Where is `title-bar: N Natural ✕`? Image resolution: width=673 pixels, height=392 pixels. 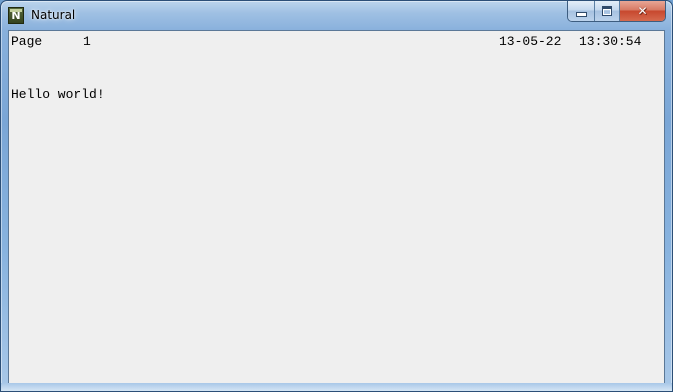
title-bar: N Natural ✕ is located at coordinates (336, 15).